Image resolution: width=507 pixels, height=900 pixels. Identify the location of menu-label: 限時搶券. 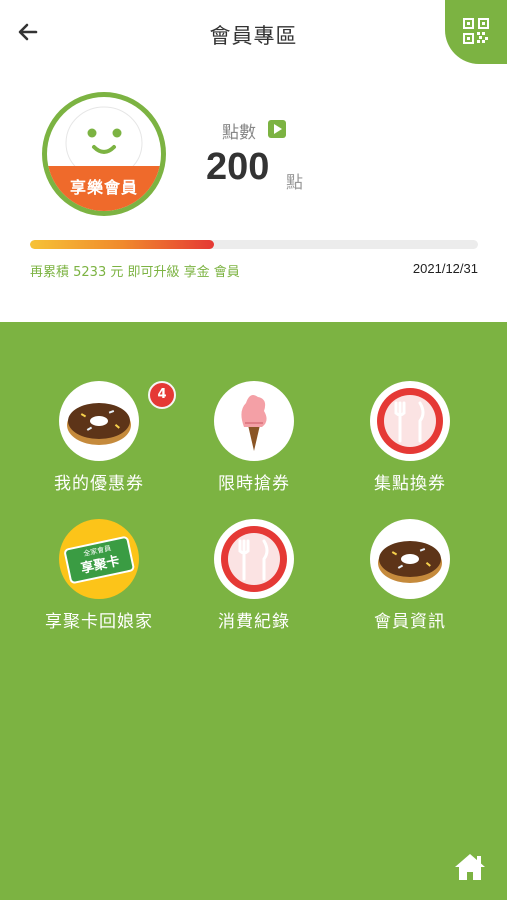
(254, 484).